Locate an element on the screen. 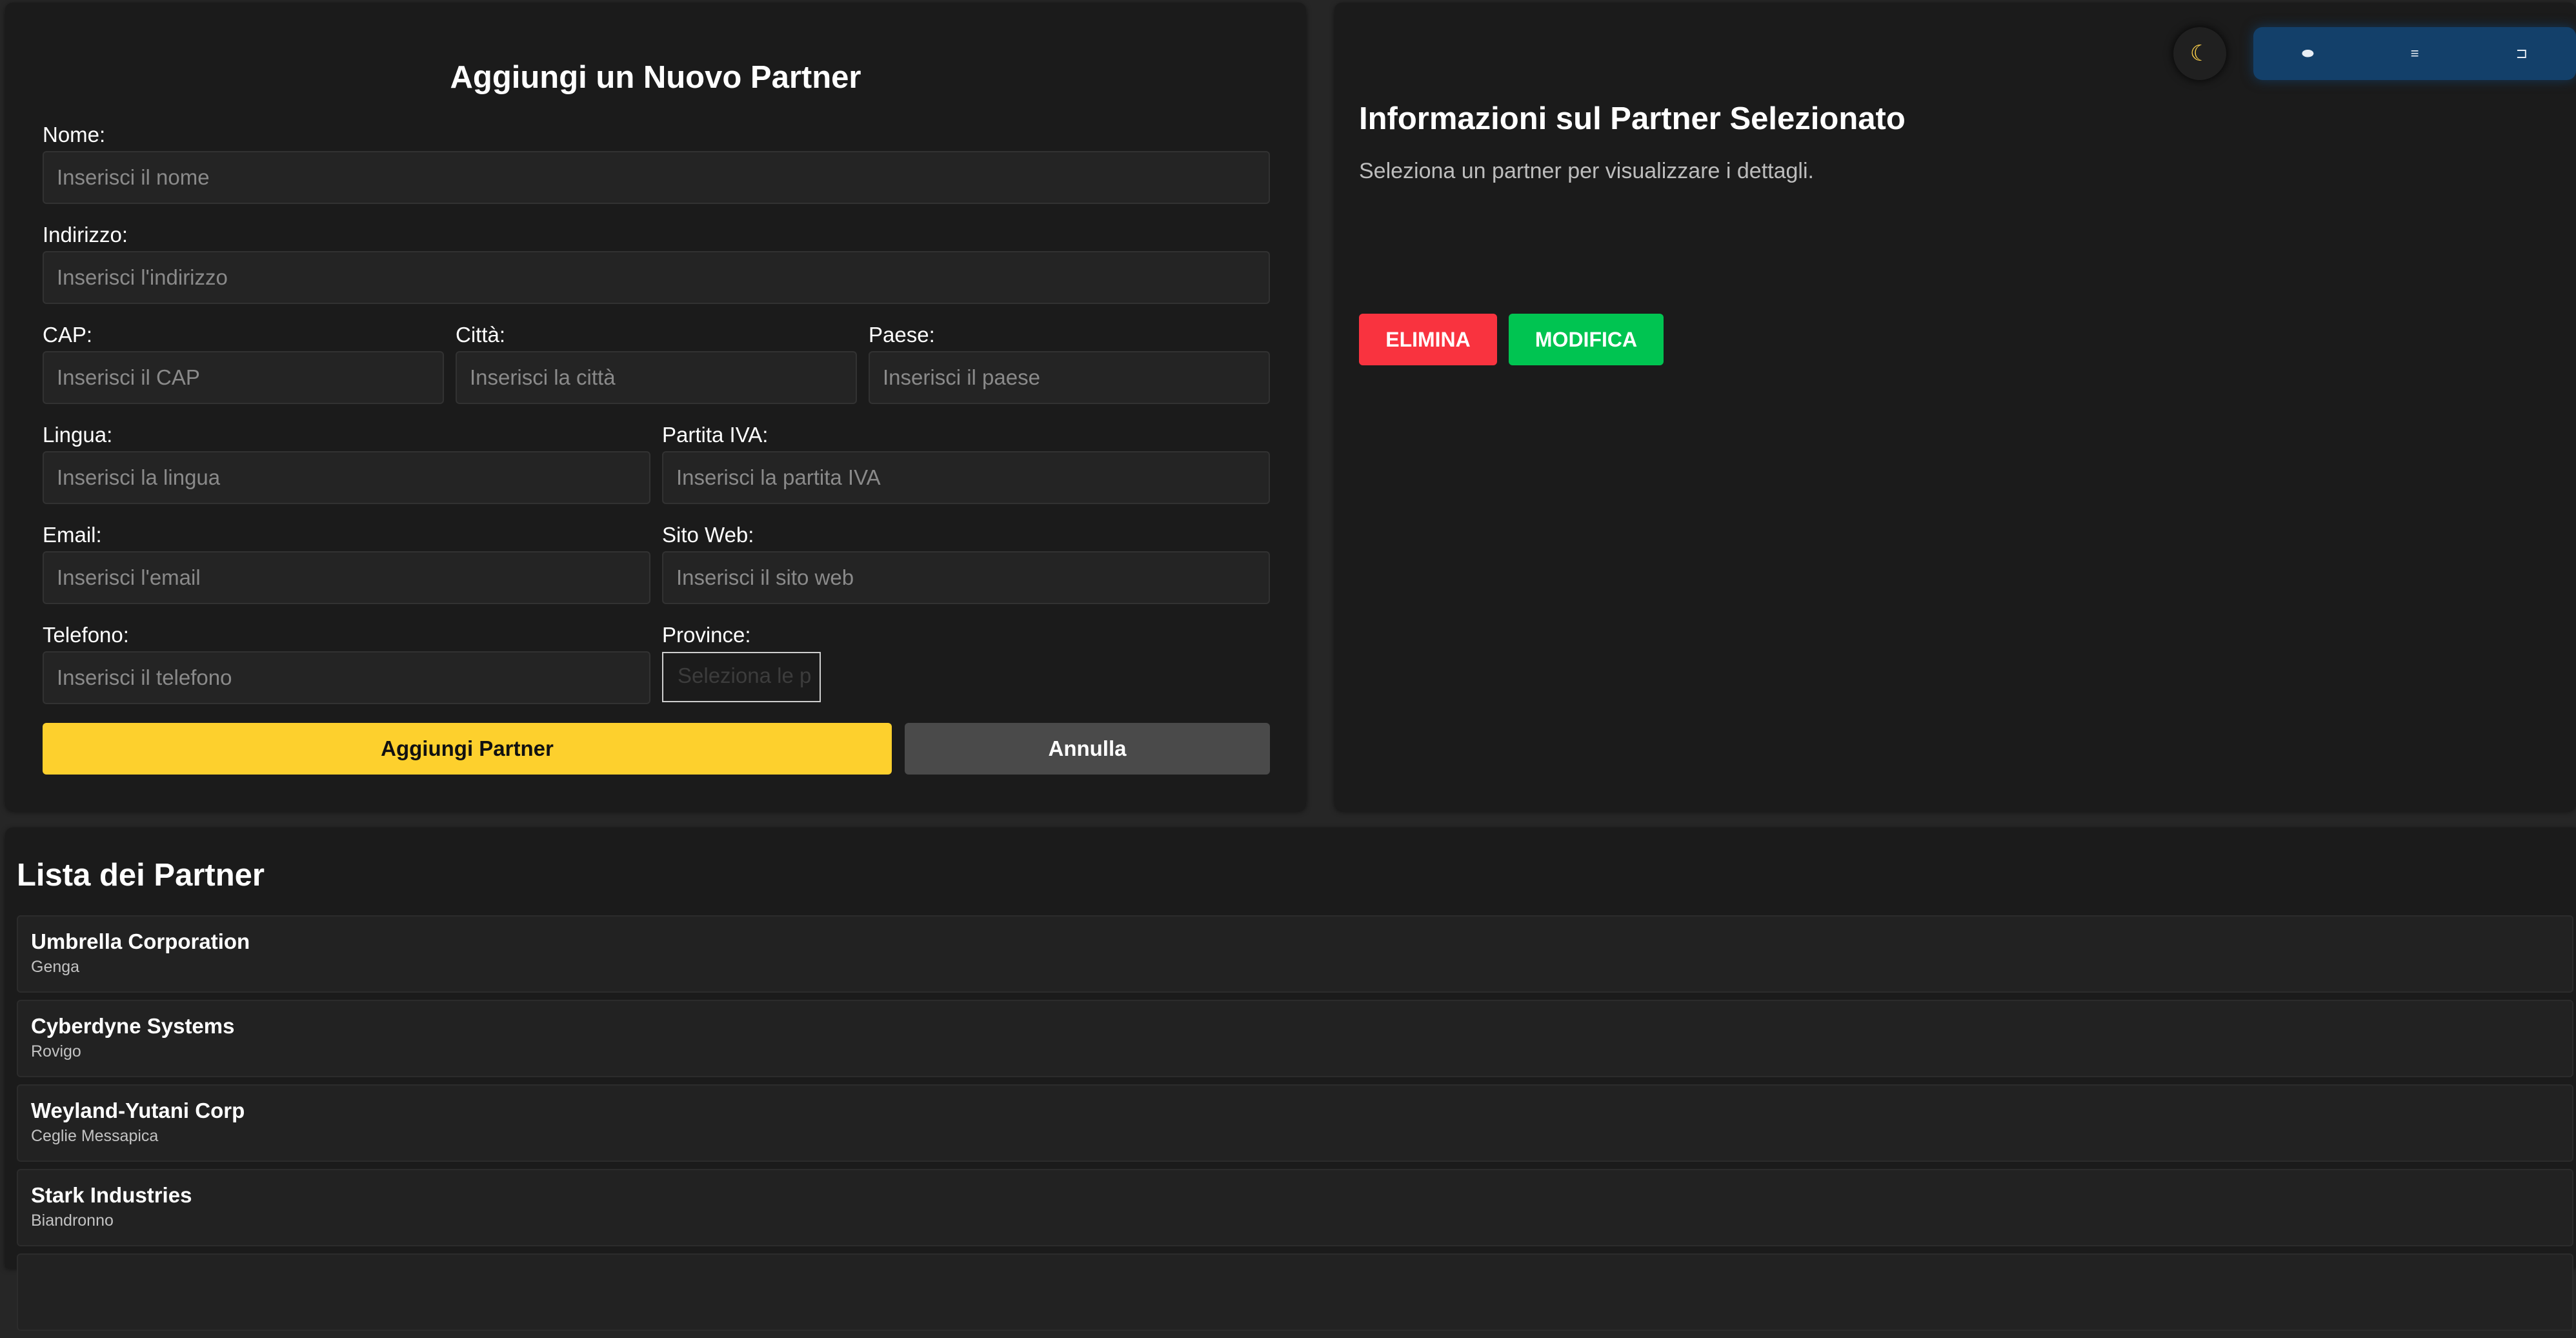 This screenshot has height=1338, width=2576. info-title: Informazioni sul Partner Selezionato is located at coordinates (1633, 118).